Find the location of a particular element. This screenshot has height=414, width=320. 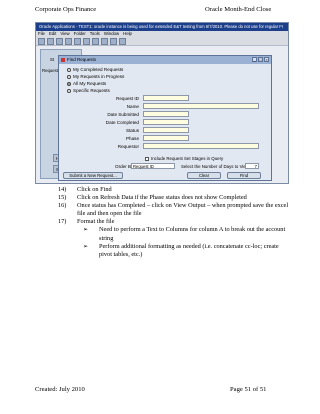

dialog-title-bar: Find Requests _ □ × is located at coordinates (165, 60).